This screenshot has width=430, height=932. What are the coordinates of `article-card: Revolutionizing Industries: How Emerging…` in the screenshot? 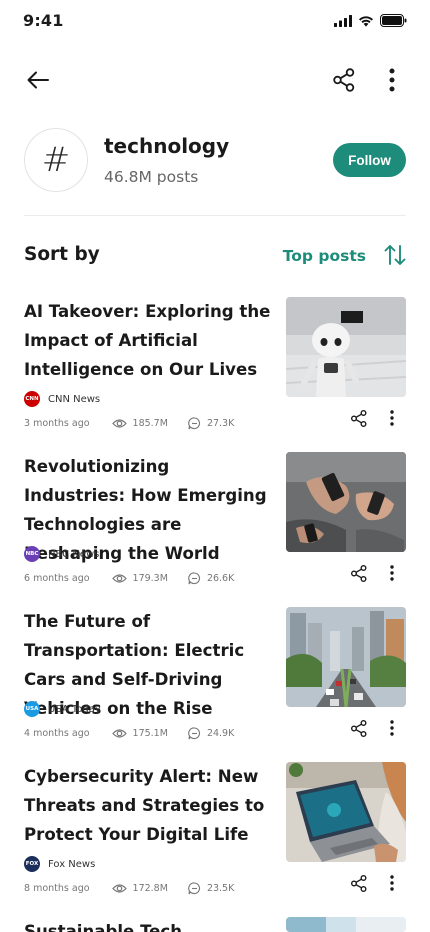 It's located at (215, 522).